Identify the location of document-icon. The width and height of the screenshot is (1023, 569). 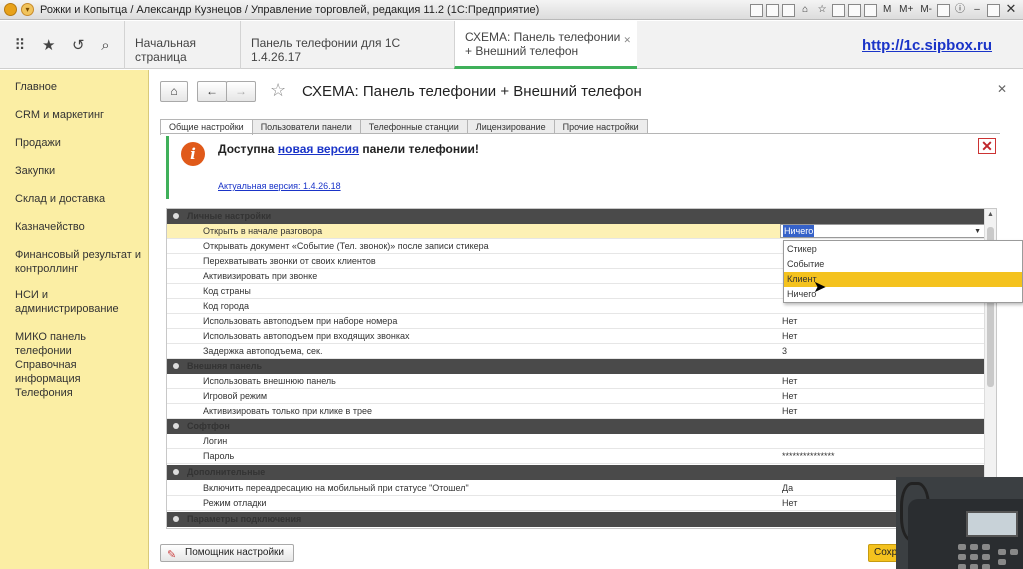
(773, 10).